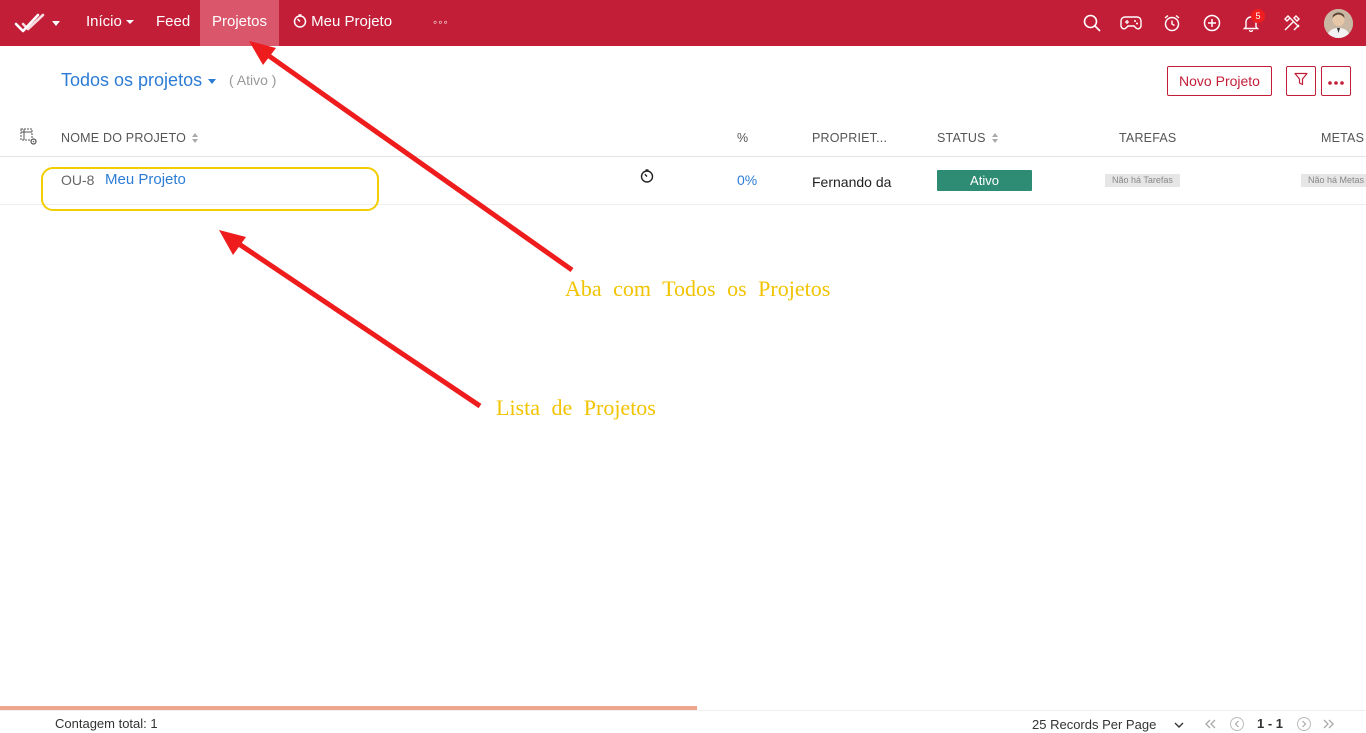 The height and width of the screenshot is (733, 1366). What do you see at coordinates (1131, 23) in the screenshot?
I see `gamepad-icon` at bounding box center [1131, 23].